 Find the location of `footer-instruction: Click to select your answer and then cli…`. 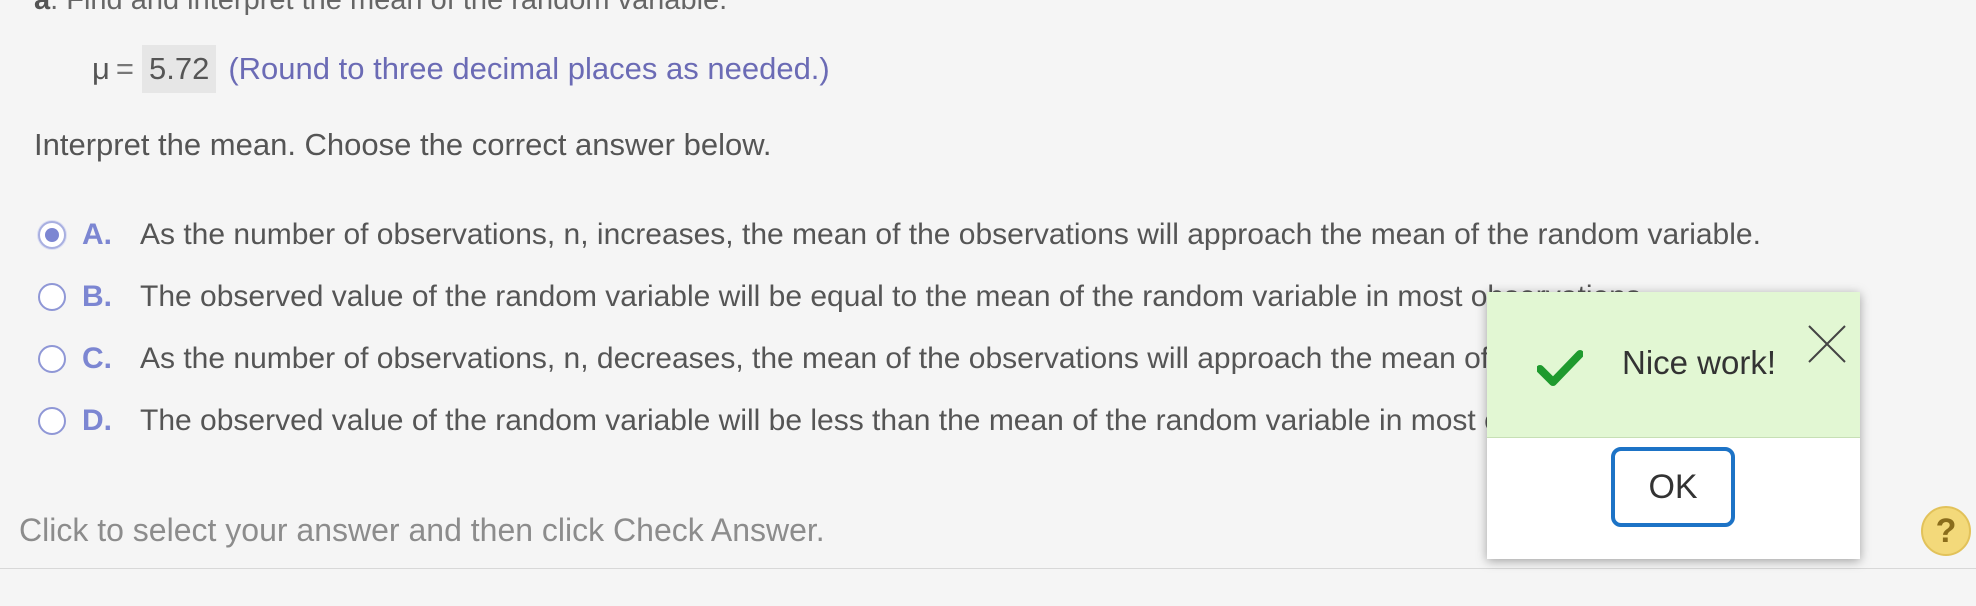

footer-instruction: Click to select your answer and then cli… is located at coordinates (422, 530).